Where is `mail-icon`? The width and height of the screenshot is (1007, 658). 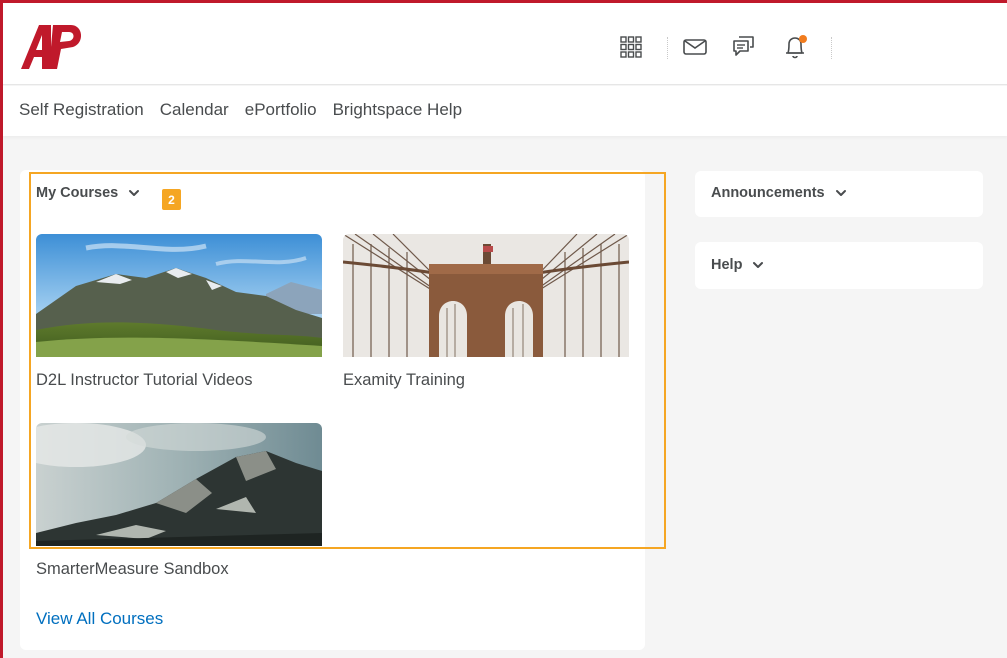 mail-icon is located at coordinates (695, 47).